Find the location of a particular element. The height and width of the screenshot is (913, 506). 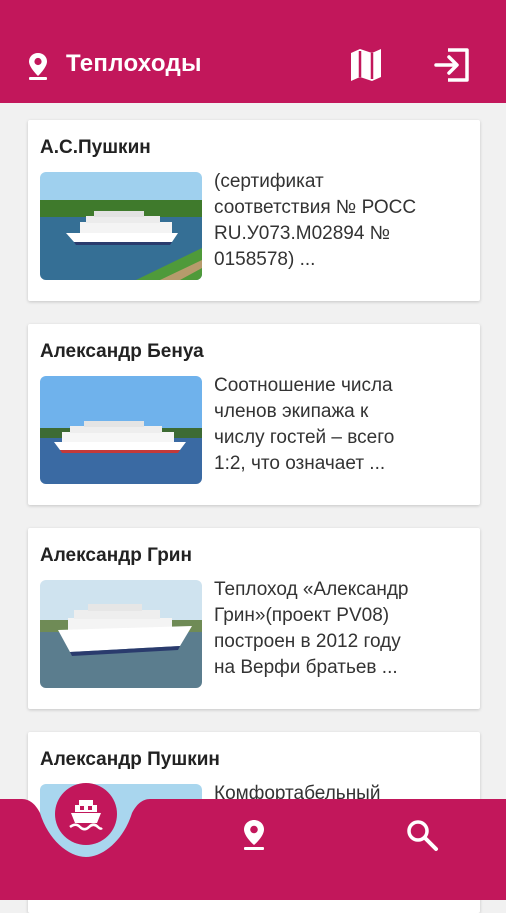

ship-icon is located at coordinates (86, 815).